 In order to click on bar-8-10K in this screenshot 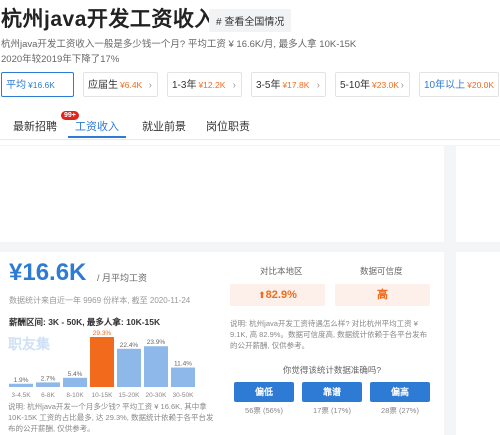, I will do `click(75, 382)`.